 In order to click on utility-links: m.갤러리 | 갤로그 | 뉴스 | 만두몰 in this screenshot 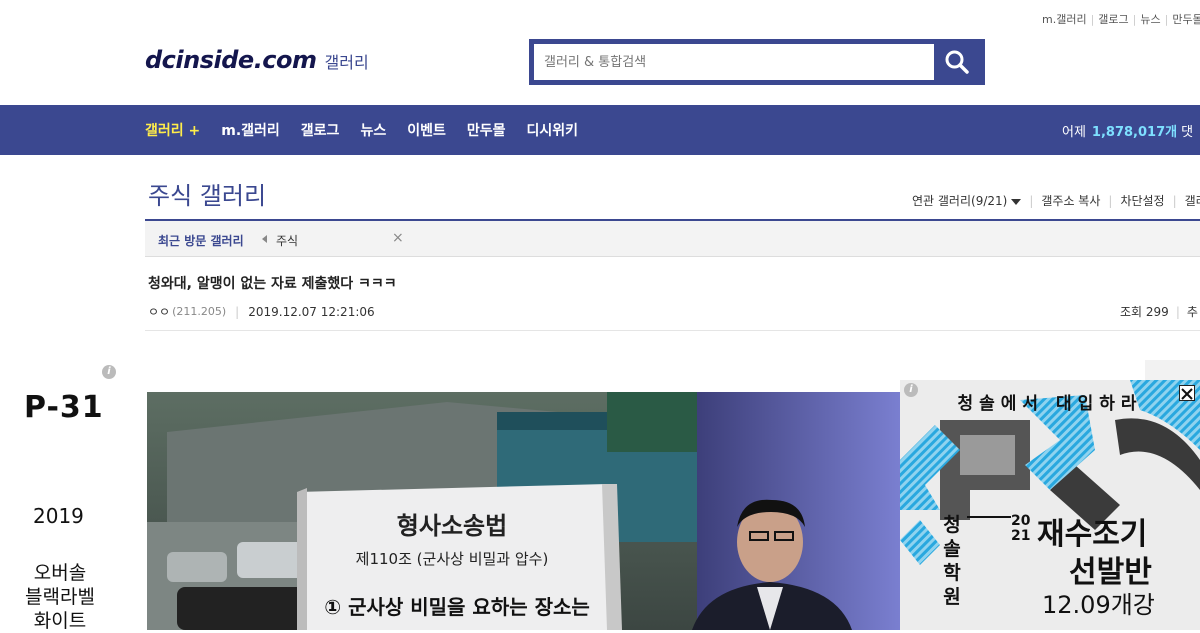, I will do `click(1121, 19)`.